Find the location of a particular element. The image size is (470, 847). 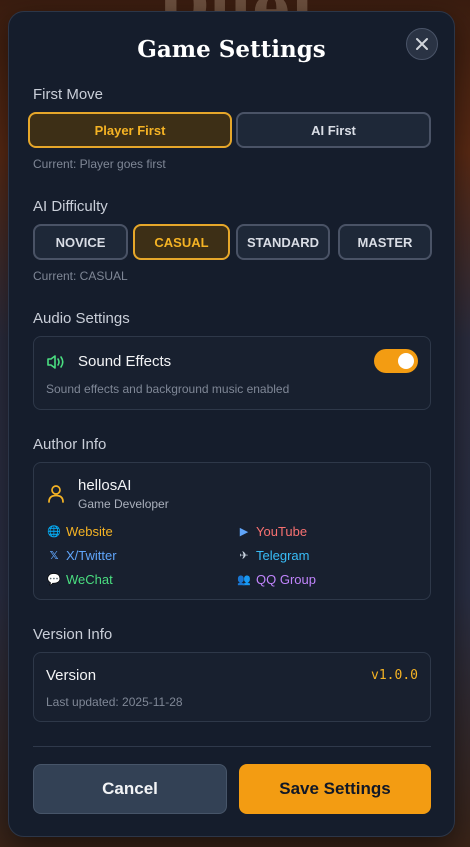

telegram-link: ✈ Telegram is located at coordinates (273, 555).